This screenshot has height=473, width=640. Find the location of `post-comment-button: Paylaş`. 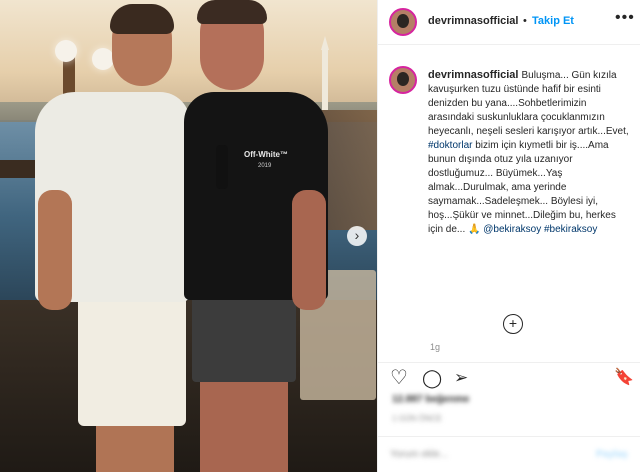

post-comment-button: Paylaş is located at coordinates (612, 454).